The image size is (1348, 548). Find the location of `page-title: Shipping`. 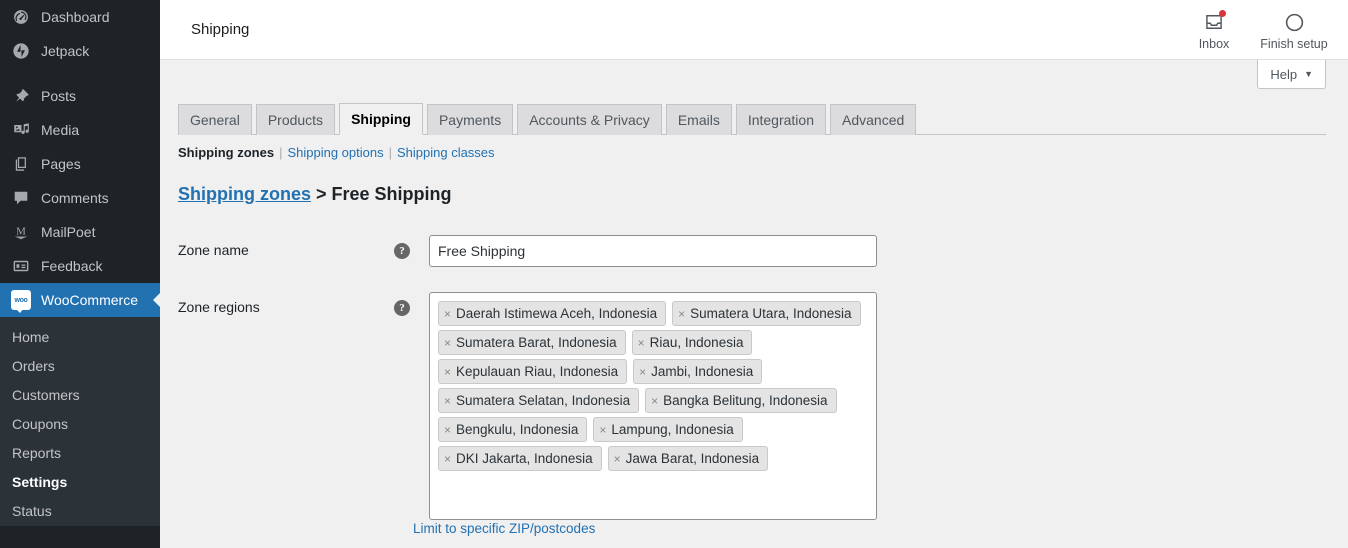

page-title: Shipping is located at coordinates (220, 29).